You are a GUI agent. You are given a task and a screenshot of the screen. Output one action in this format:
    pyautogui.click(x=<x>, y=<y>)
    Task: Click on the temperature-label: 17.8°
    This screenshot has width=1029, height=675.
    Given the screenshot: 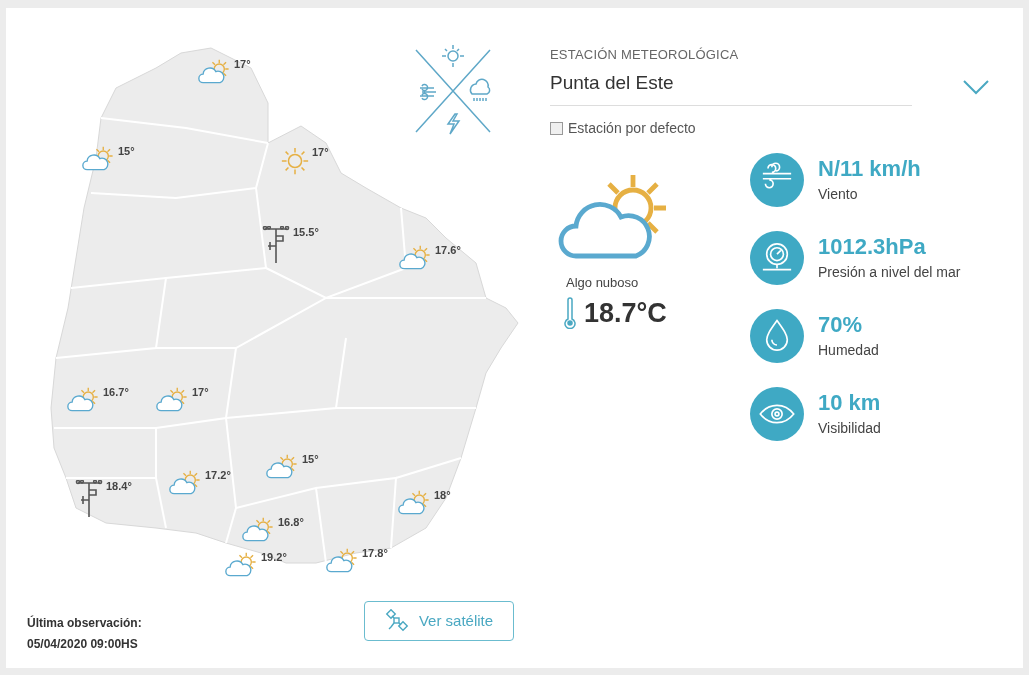 What is the action you would take?
    pyautogui.click(x=375, y=553)
    